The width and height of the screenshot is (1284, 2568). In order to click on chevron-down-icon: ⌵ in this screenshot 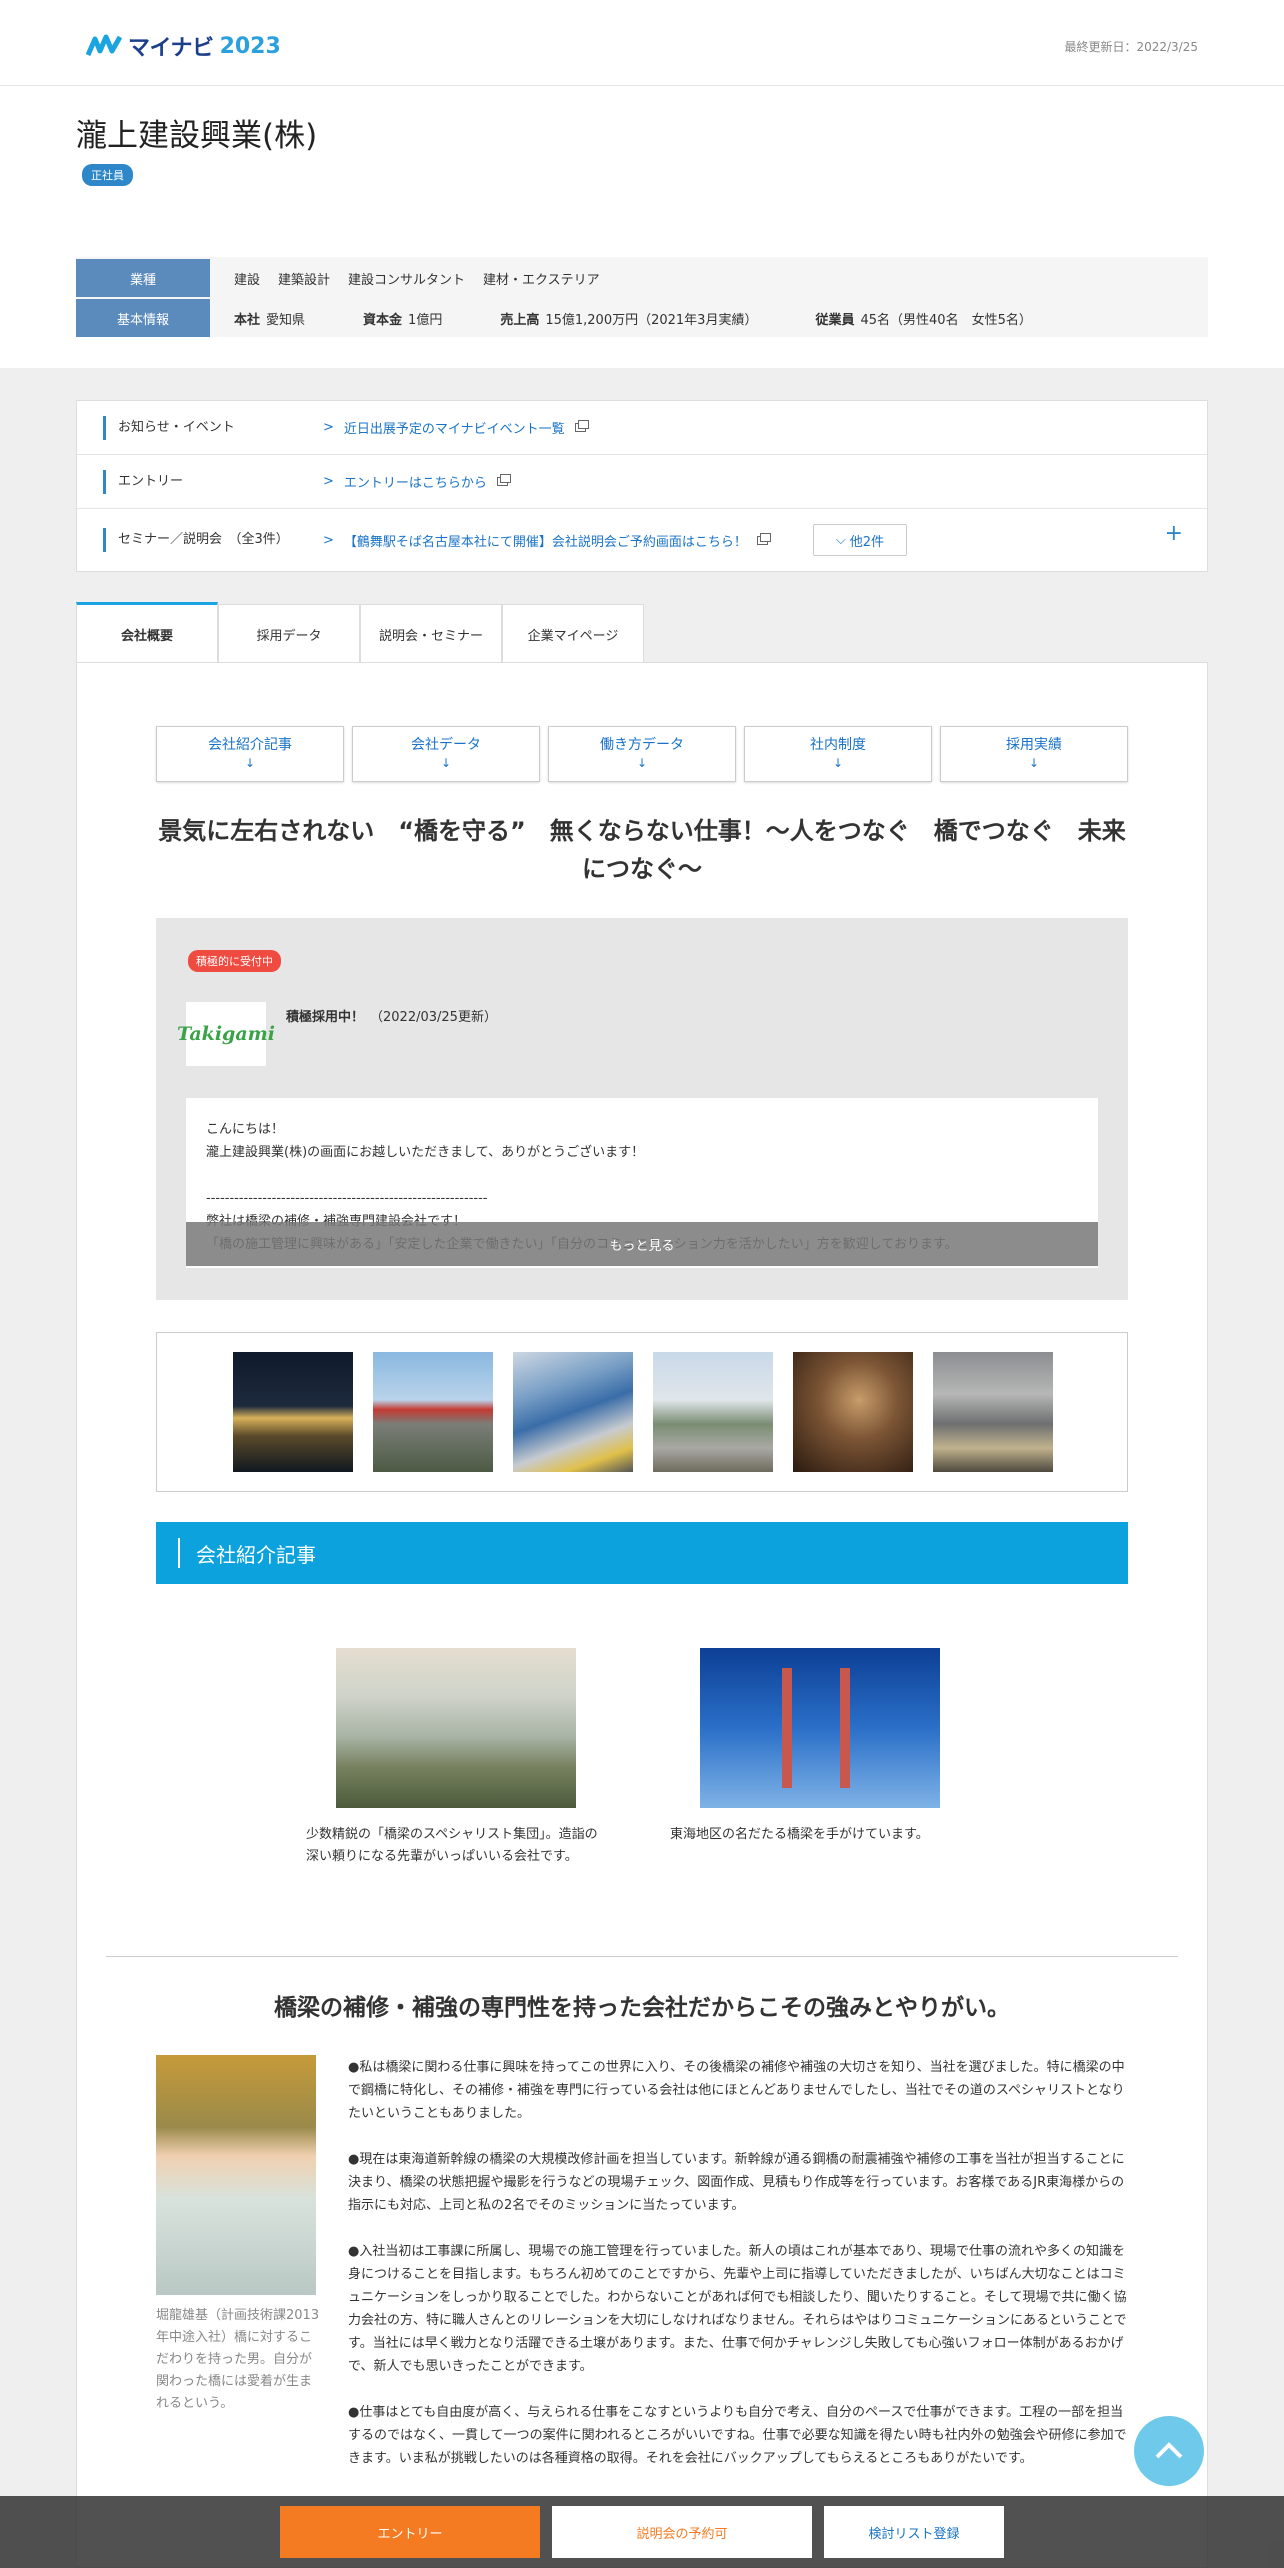, I will do `click(840, 540)`.